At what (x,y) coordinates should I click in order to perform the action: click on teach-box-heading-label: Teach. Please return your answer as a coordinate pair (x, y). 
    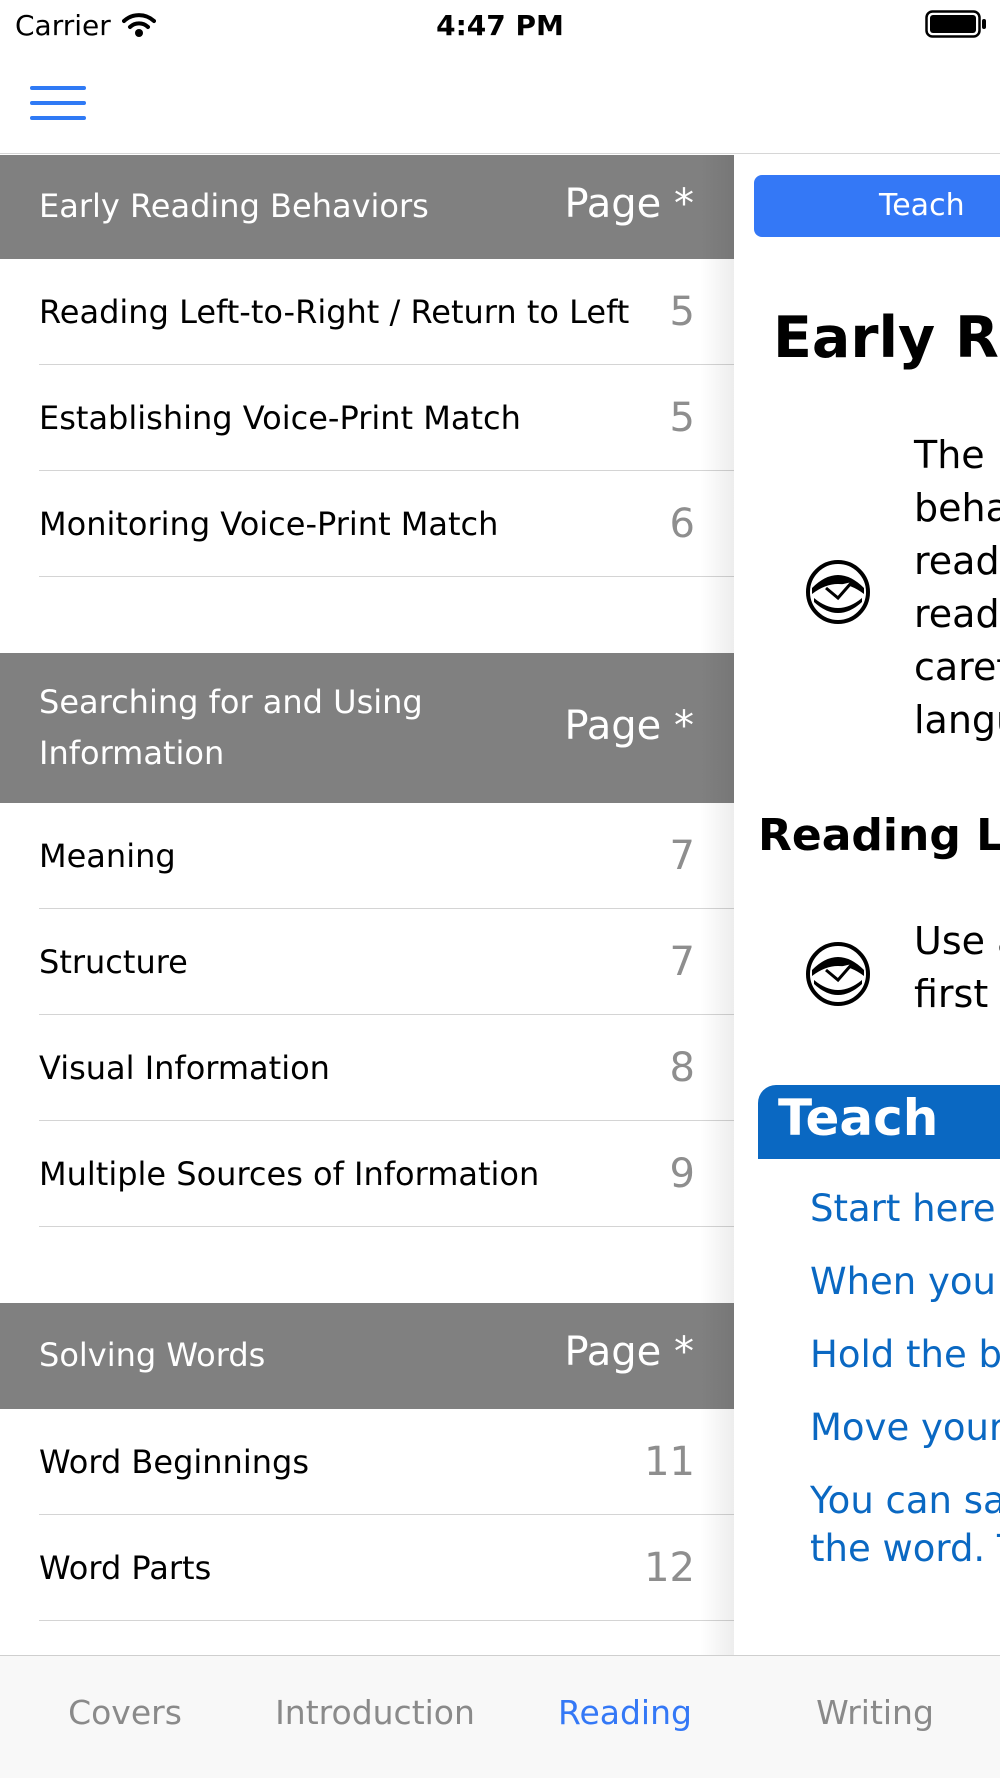
    Looking at the image, I should click on (858, 1118).